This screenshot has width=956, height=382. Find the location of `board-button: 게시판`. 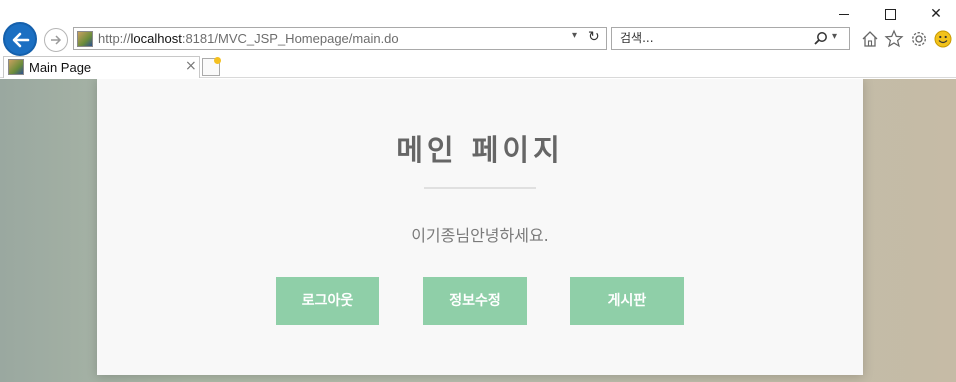

board-button: 게시판 is located at coordinates (627, 301).